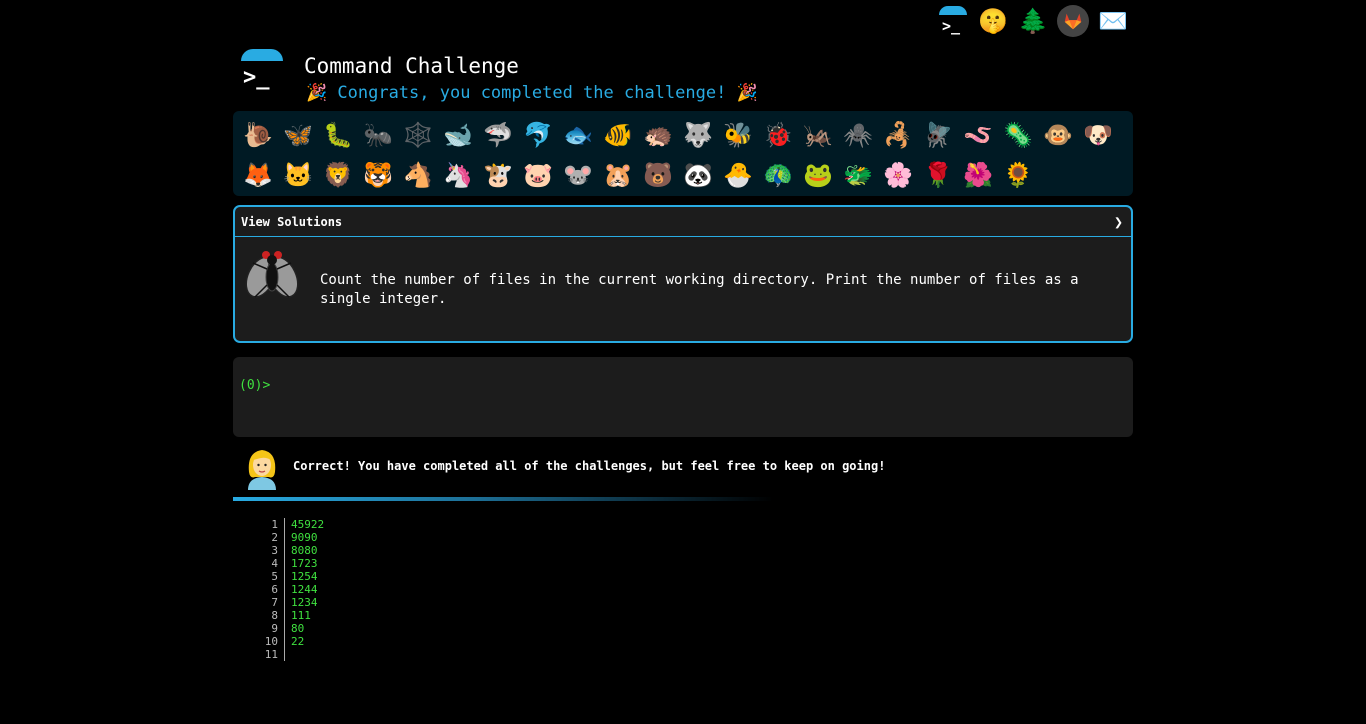 The image size is (1366, 724). Describe the element at coordinates (338, 175) in the screenshot. I see `creature-icon: 🦁` at that location.